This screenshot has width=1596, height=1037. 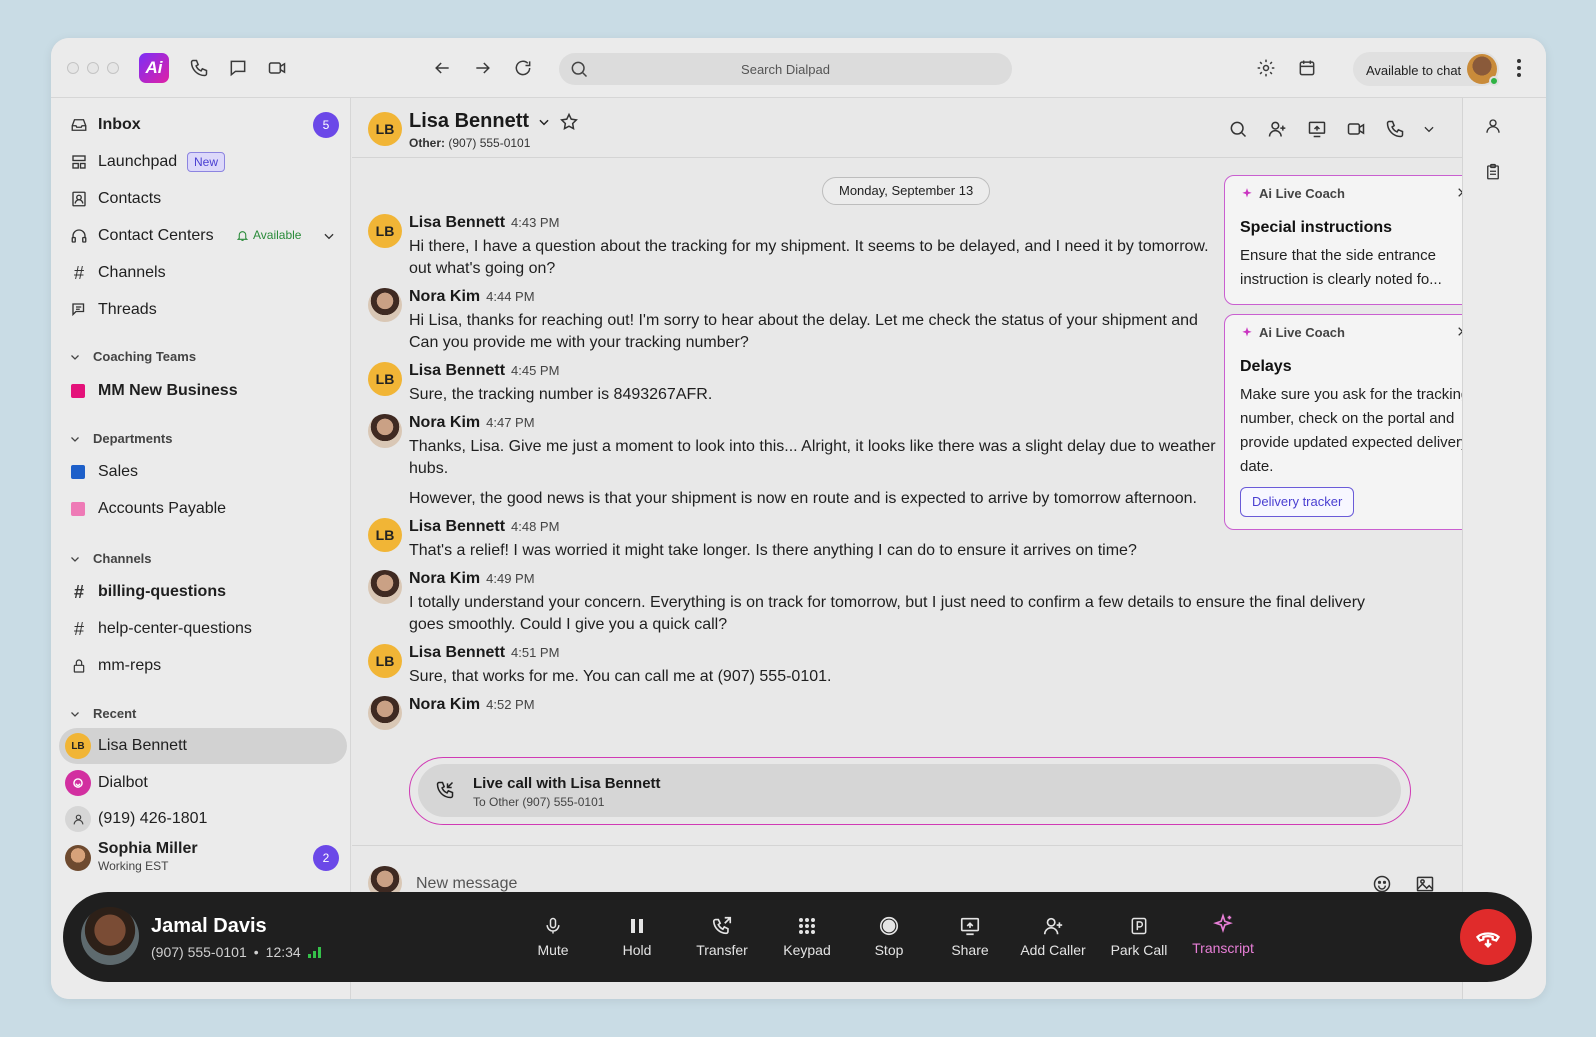 I want to click on caller-name: Jamal Davis, so click(x=209, y=926).